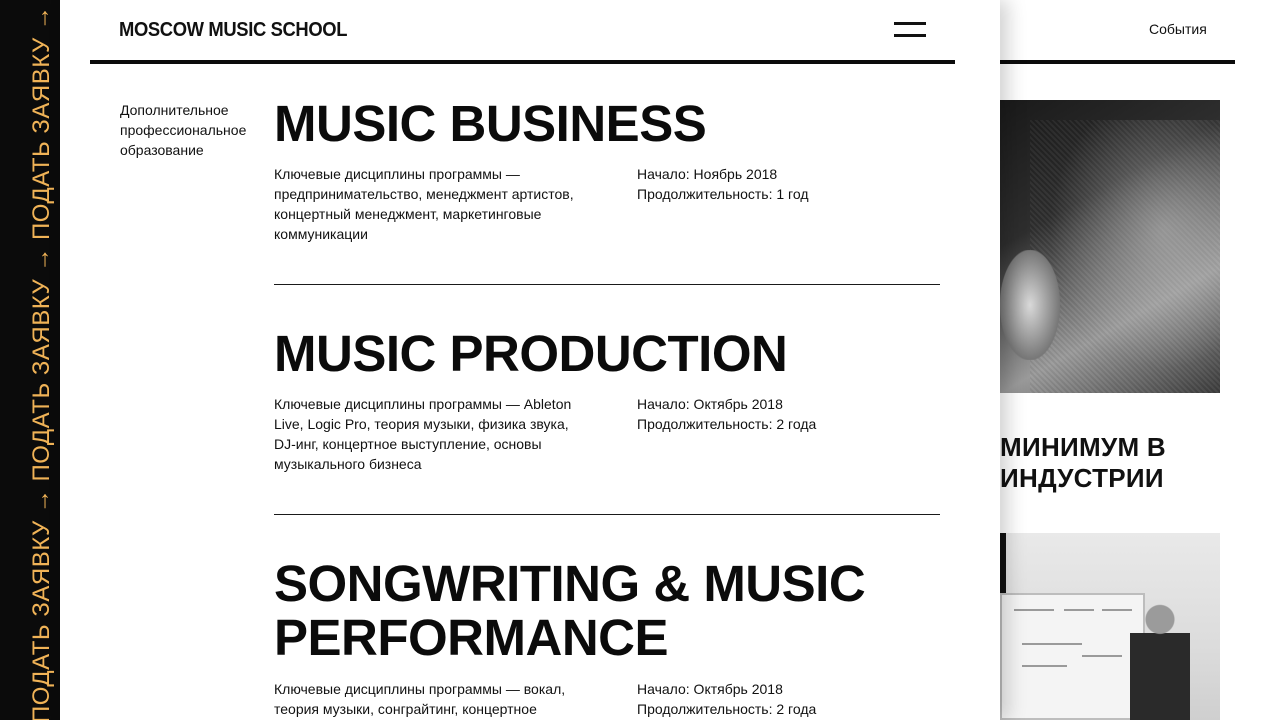  I want to click on nav-link-events: События, so click(1178, 29).